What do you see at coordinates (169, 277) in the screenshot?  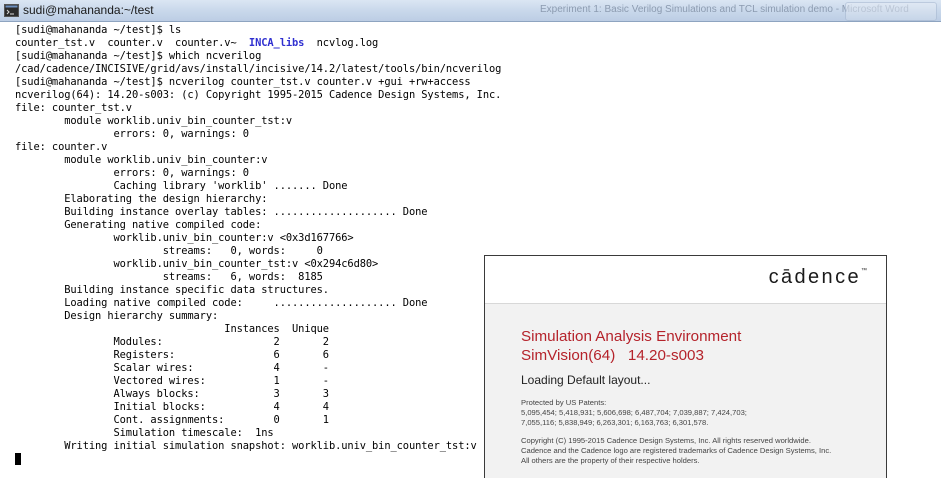 I see `terminal-line-text: streams: 6, words: 8185` at bounding box center [169, 277].